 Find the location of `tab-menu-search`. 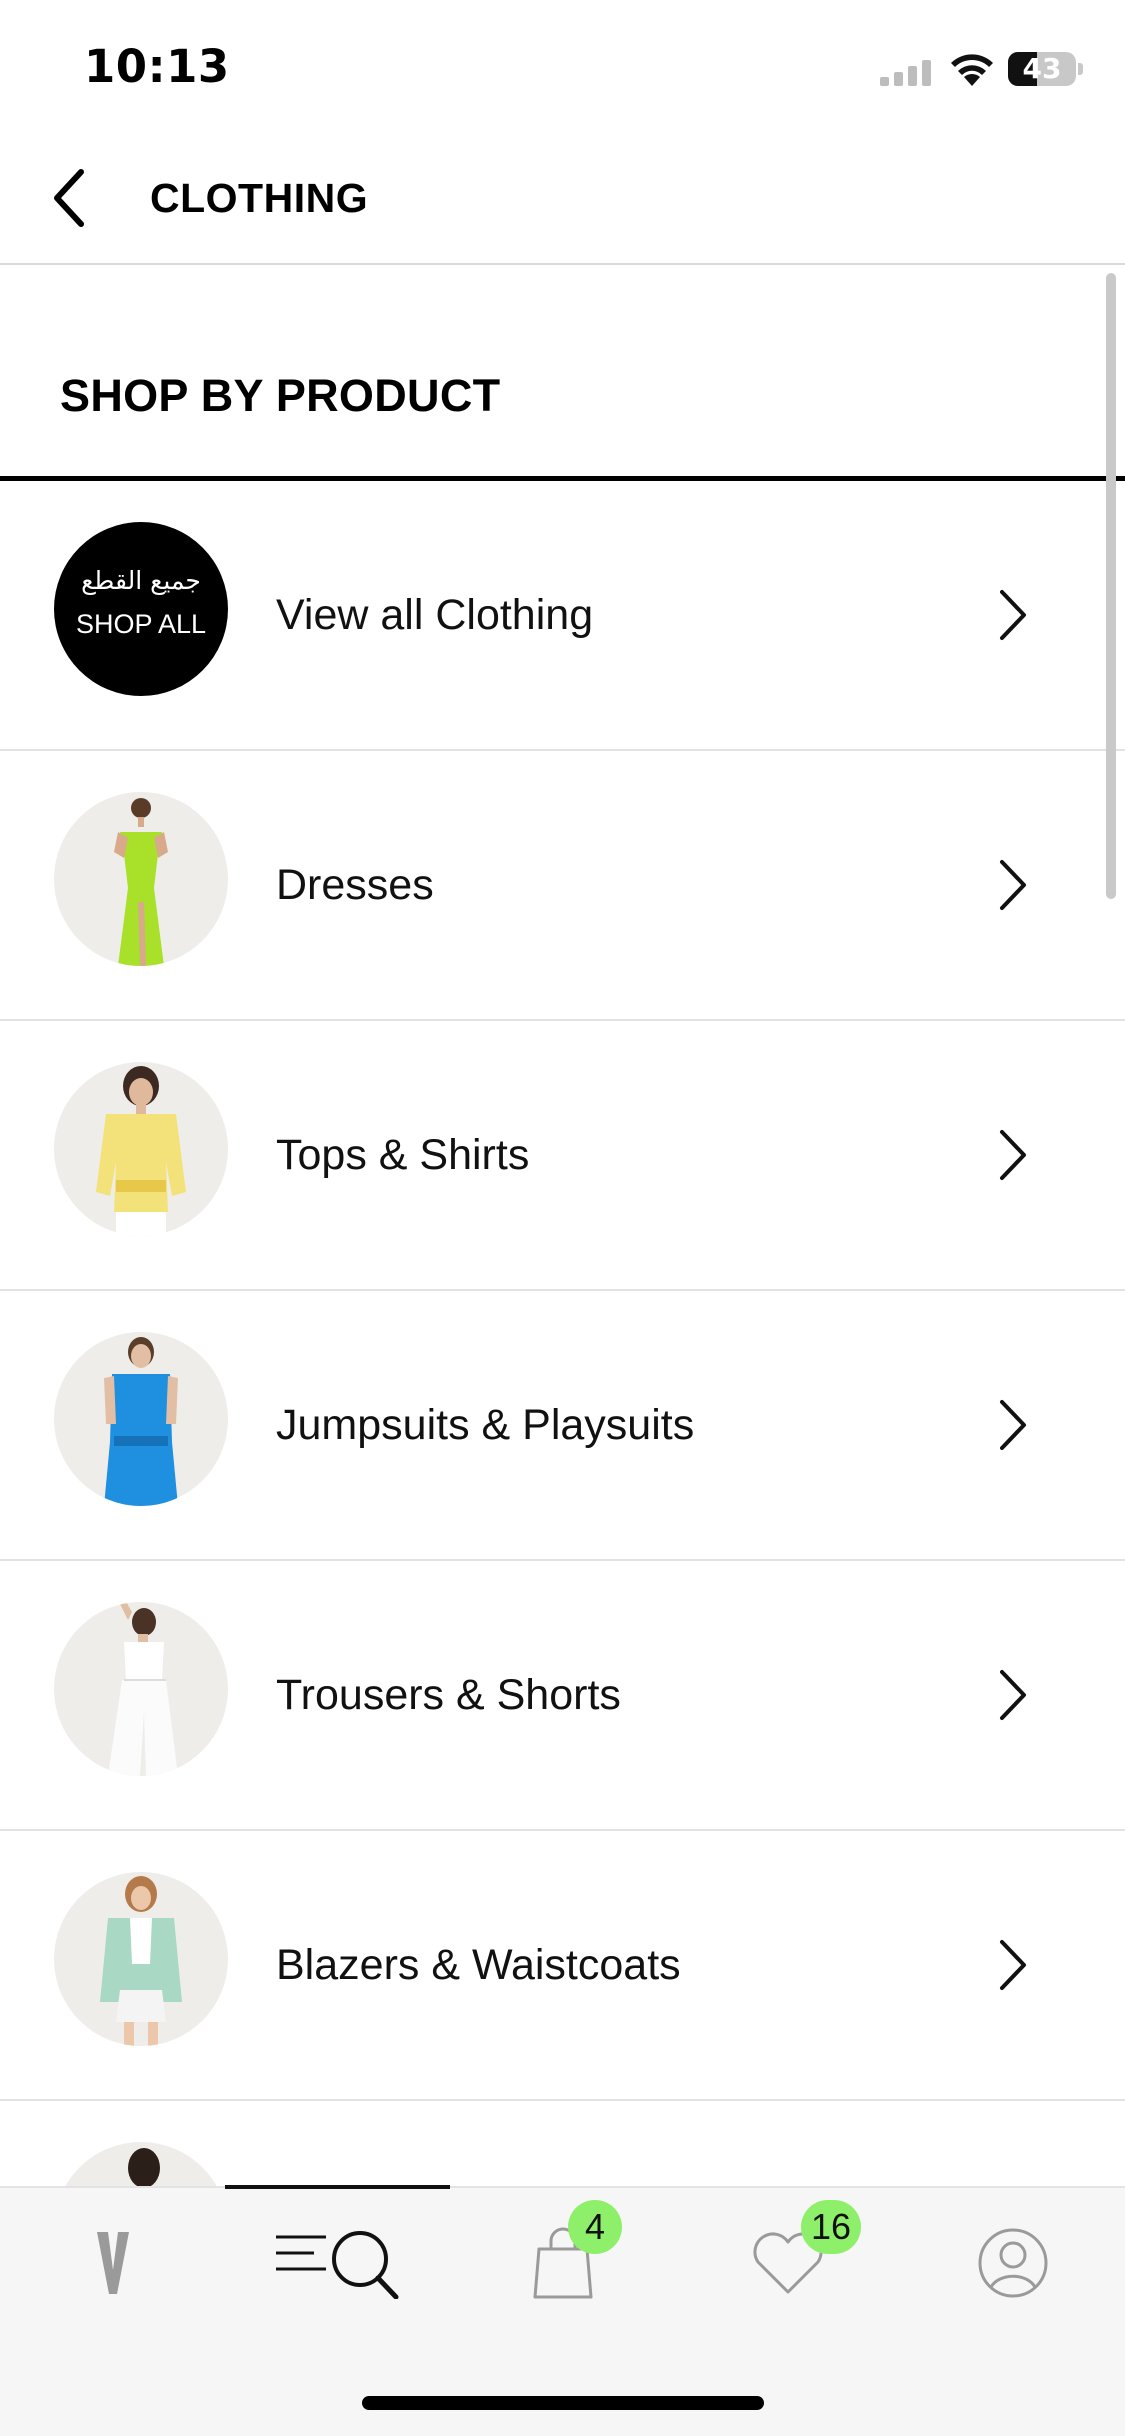

tab-menu-search is located at coordinates (337, 2263).